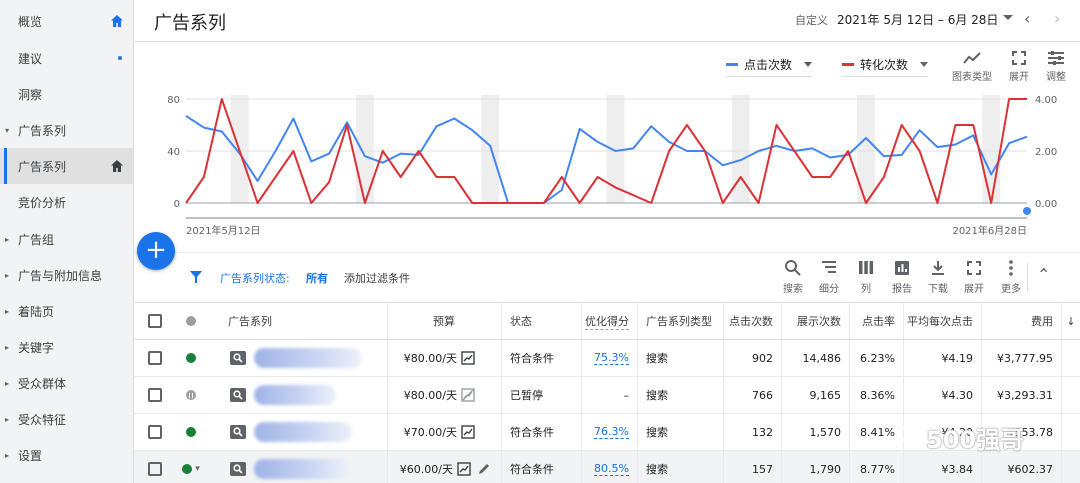 This screenshot has width=1080, height=483. Describe the element at coordinates (877, 358) in the screenshot. I see `ctr-value: 6.23%` at that location.